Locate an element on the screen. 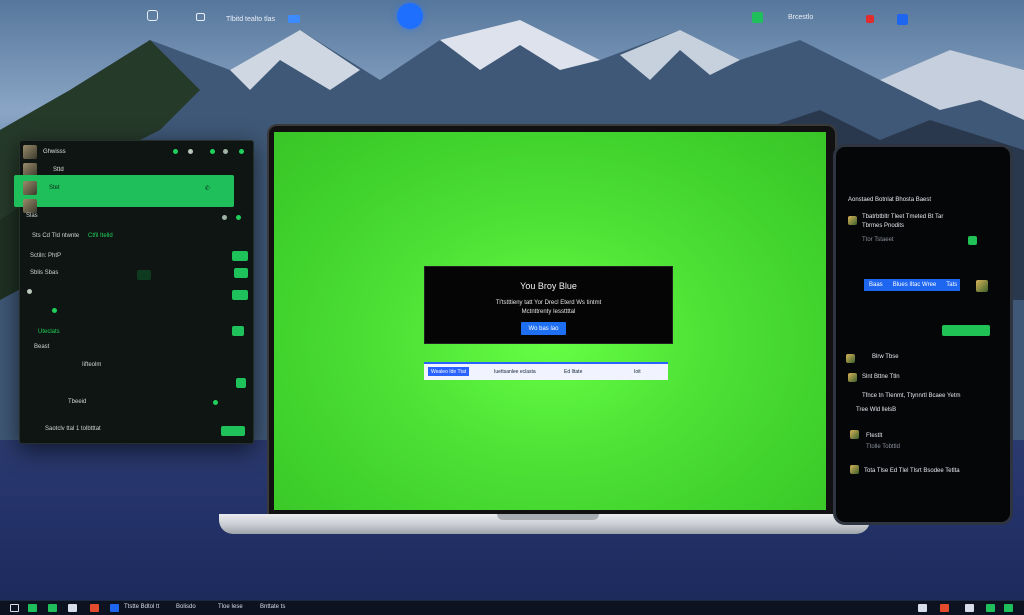  section-link: Ctfil Itelld is located at coordinates (100, 236).